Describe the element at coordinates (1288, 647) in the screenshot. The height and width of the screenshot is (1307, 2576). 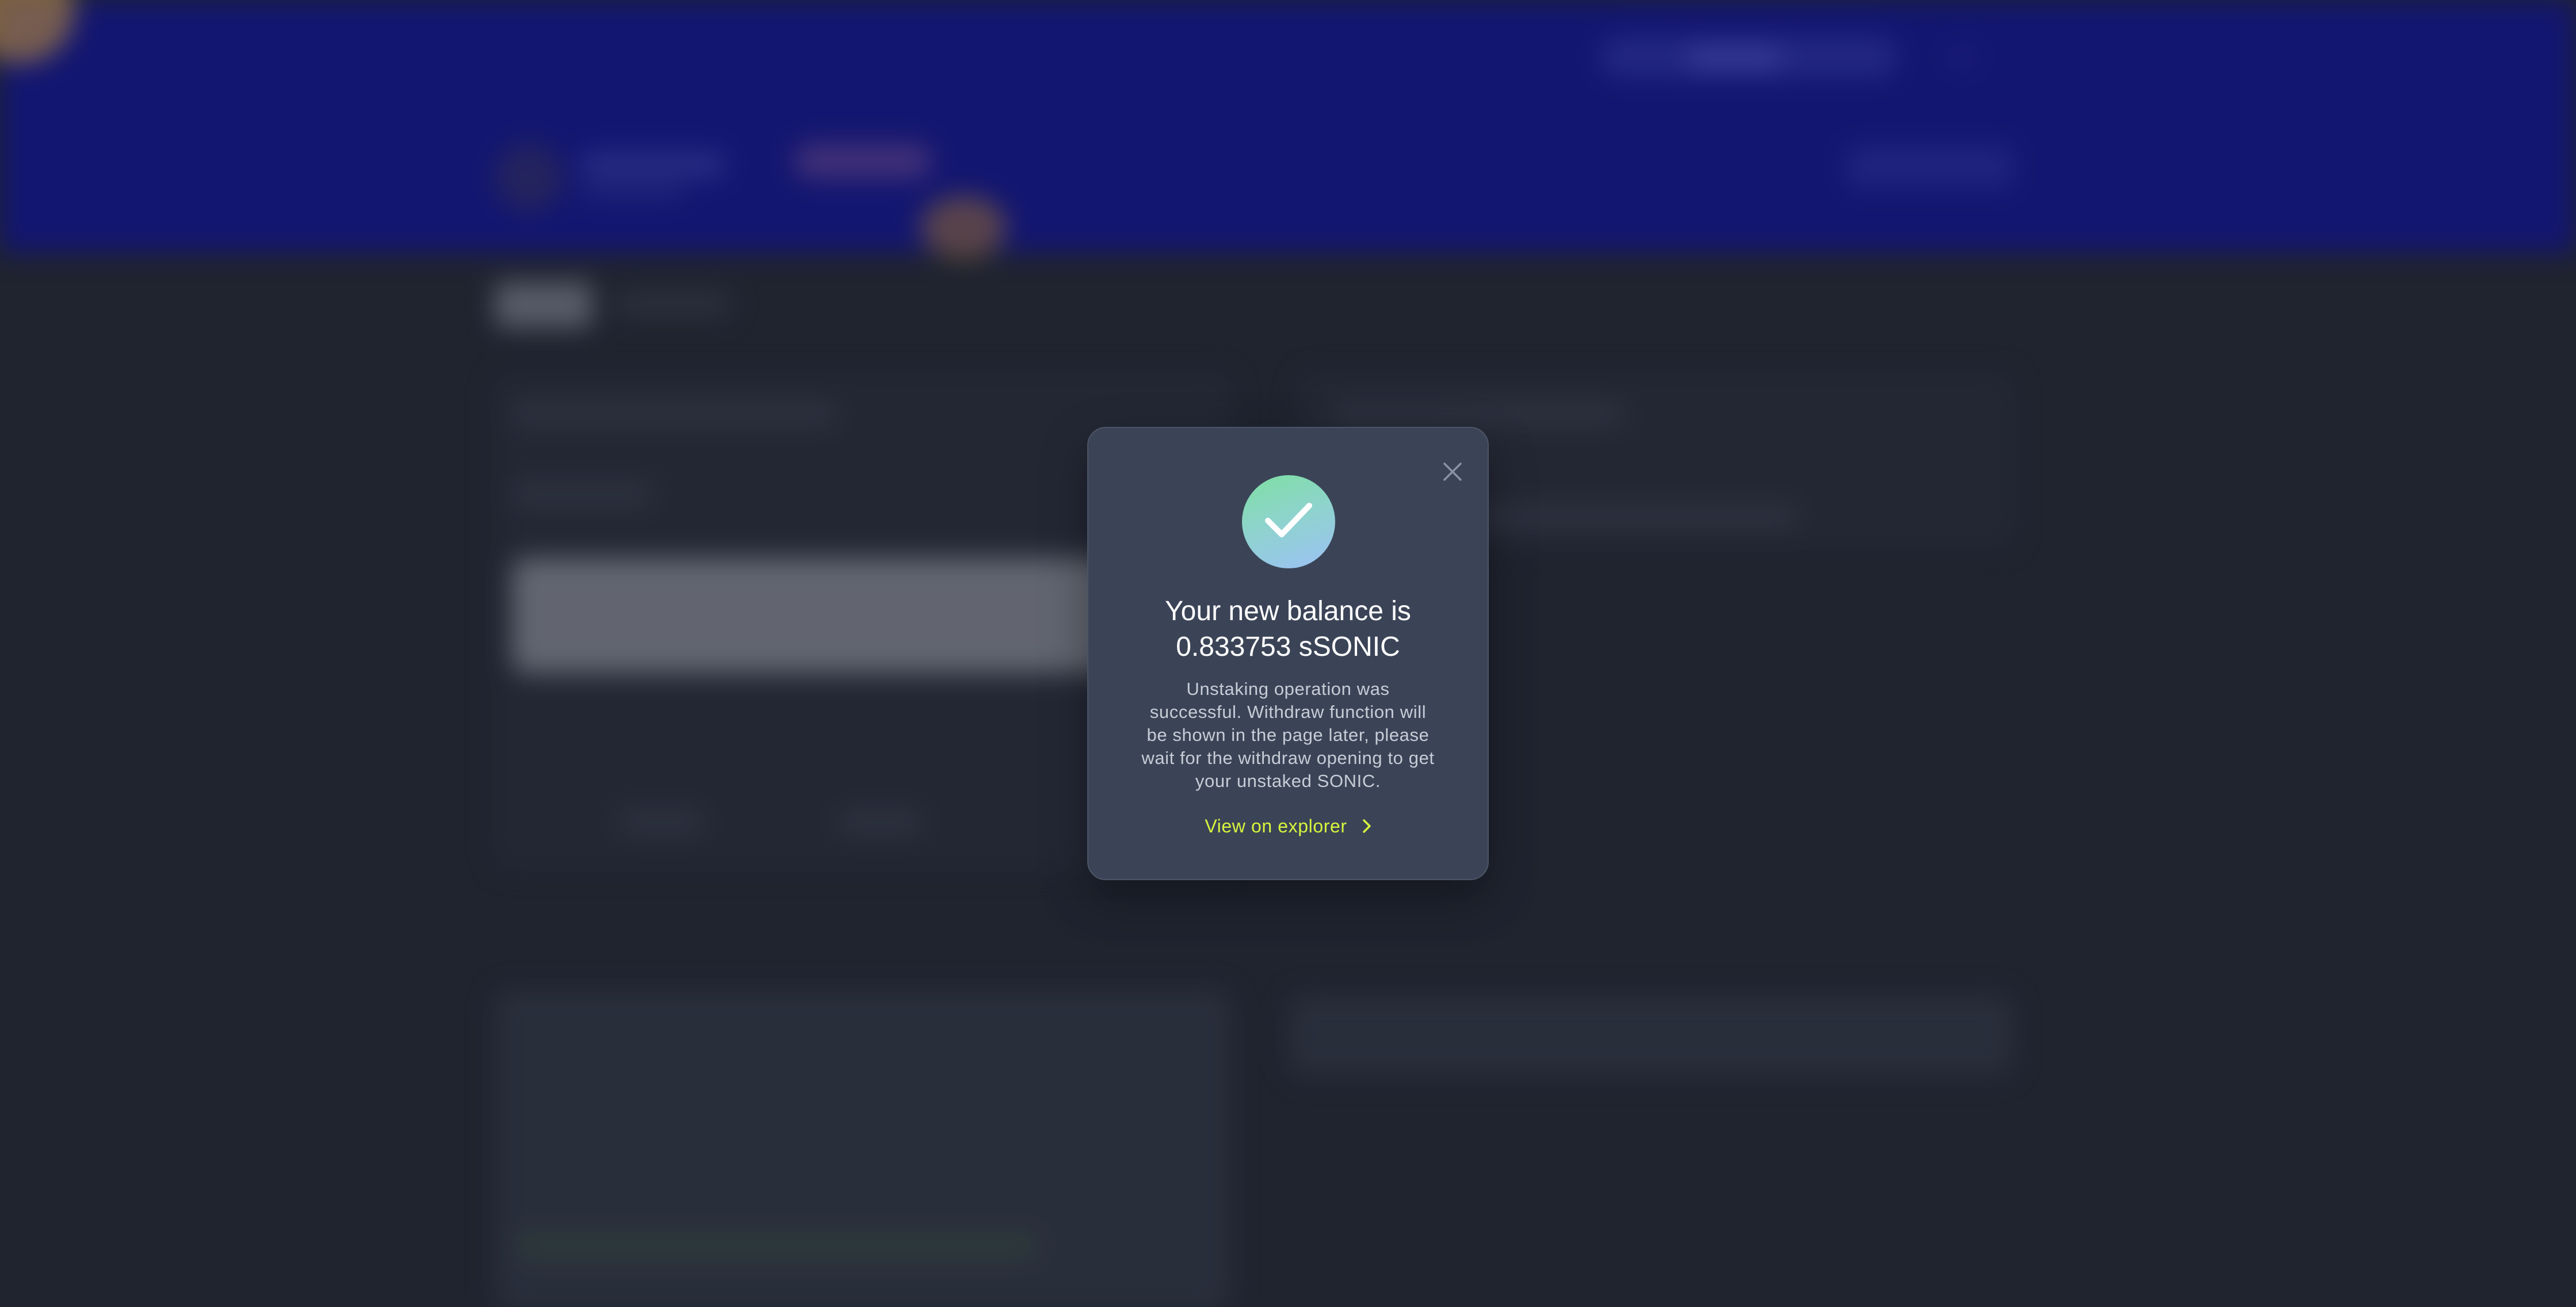
I see `new-balance-value: 0.833753 sSONIC` at that location.